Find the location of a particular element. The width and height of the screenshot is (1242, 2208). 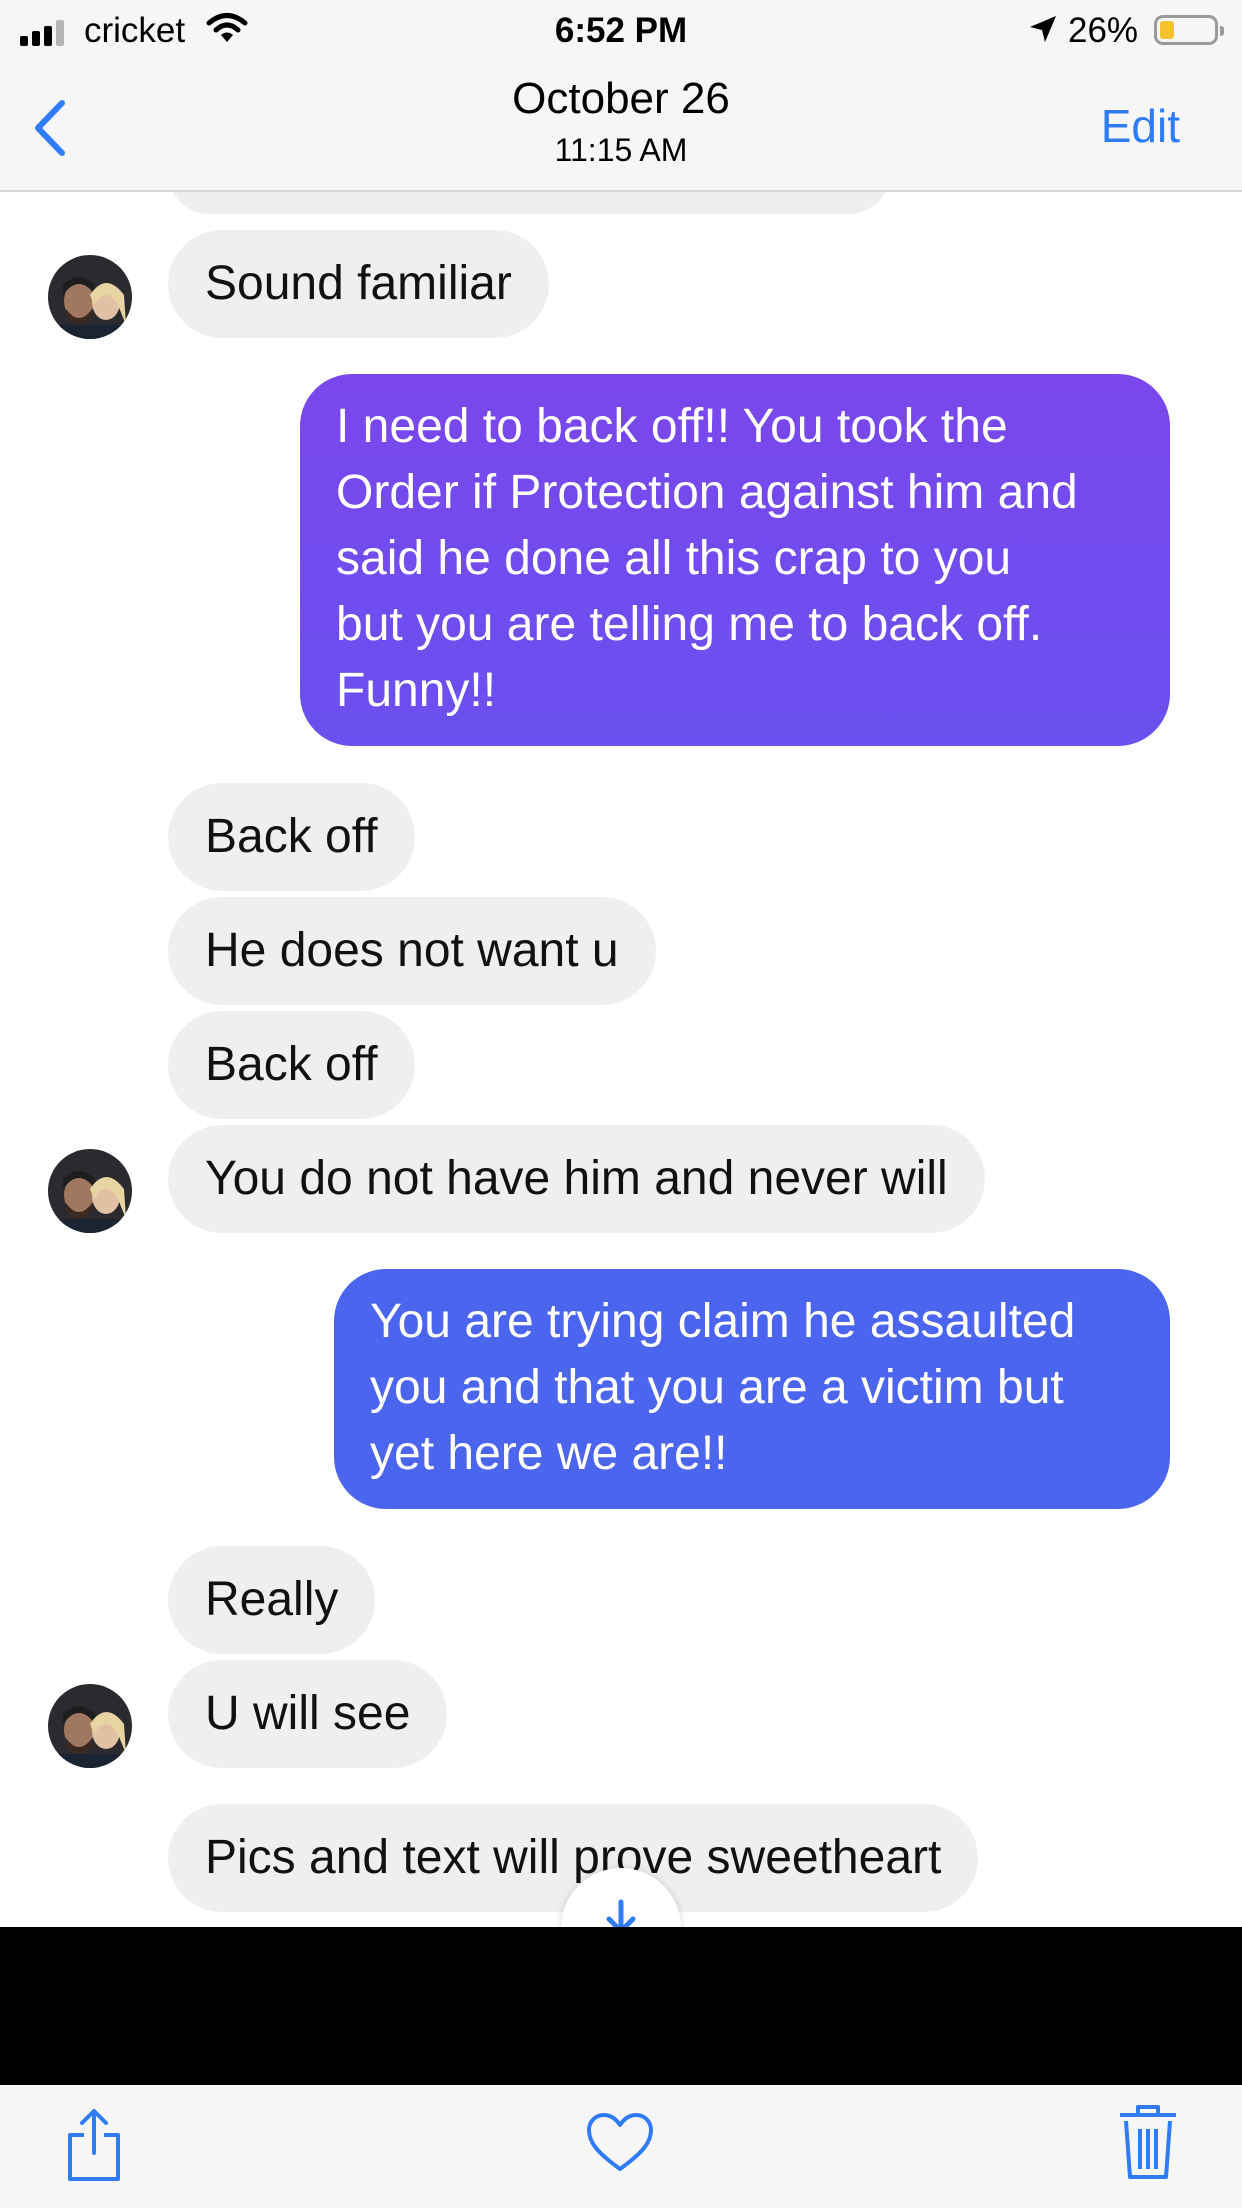

message-line: you and that you are a victim but is located at coordinates (717, 1387).